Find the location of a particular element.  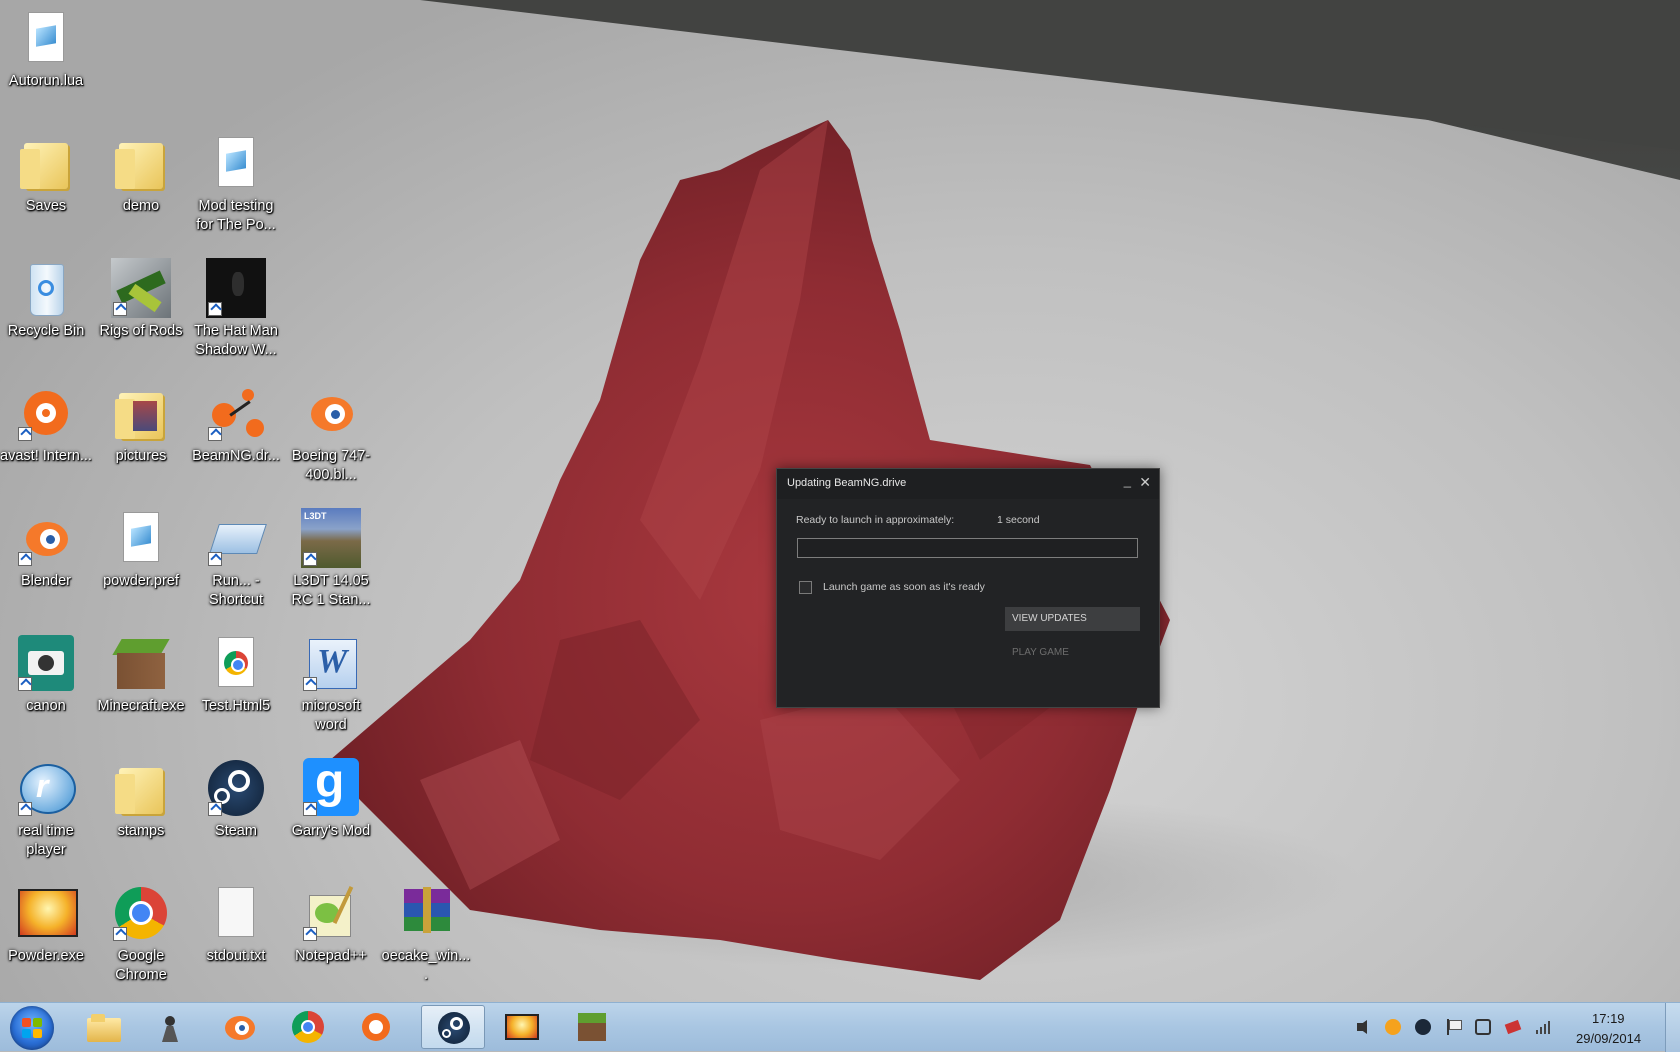

taskbar-blender is located at coordinates (240, 1027).